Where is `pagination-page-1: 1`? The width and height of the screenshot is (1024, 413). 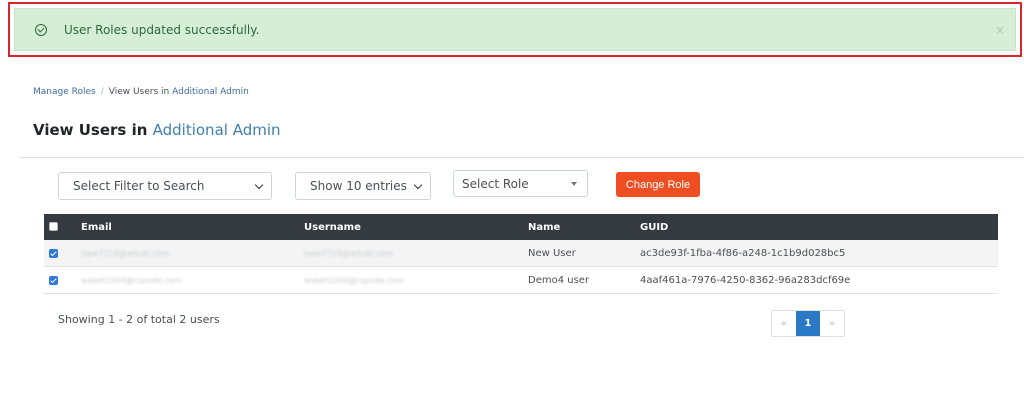 pagination-page-1: 1 is located at coordinates (808, 323).